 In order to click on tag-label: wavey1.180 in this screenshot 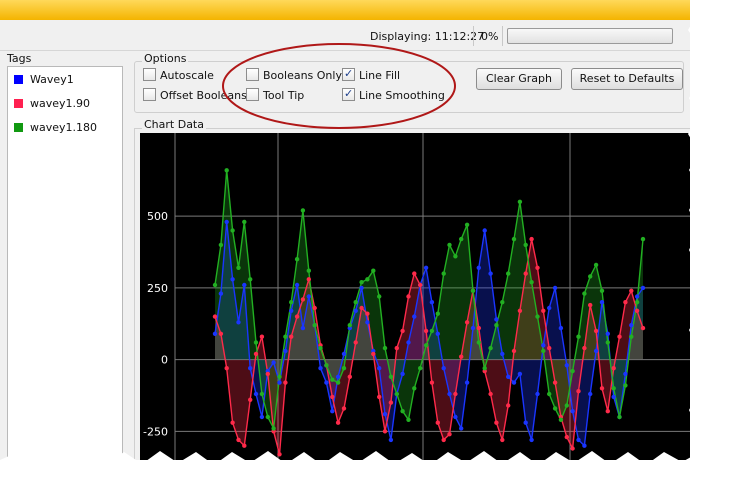, I will do `click(64, 127)`.